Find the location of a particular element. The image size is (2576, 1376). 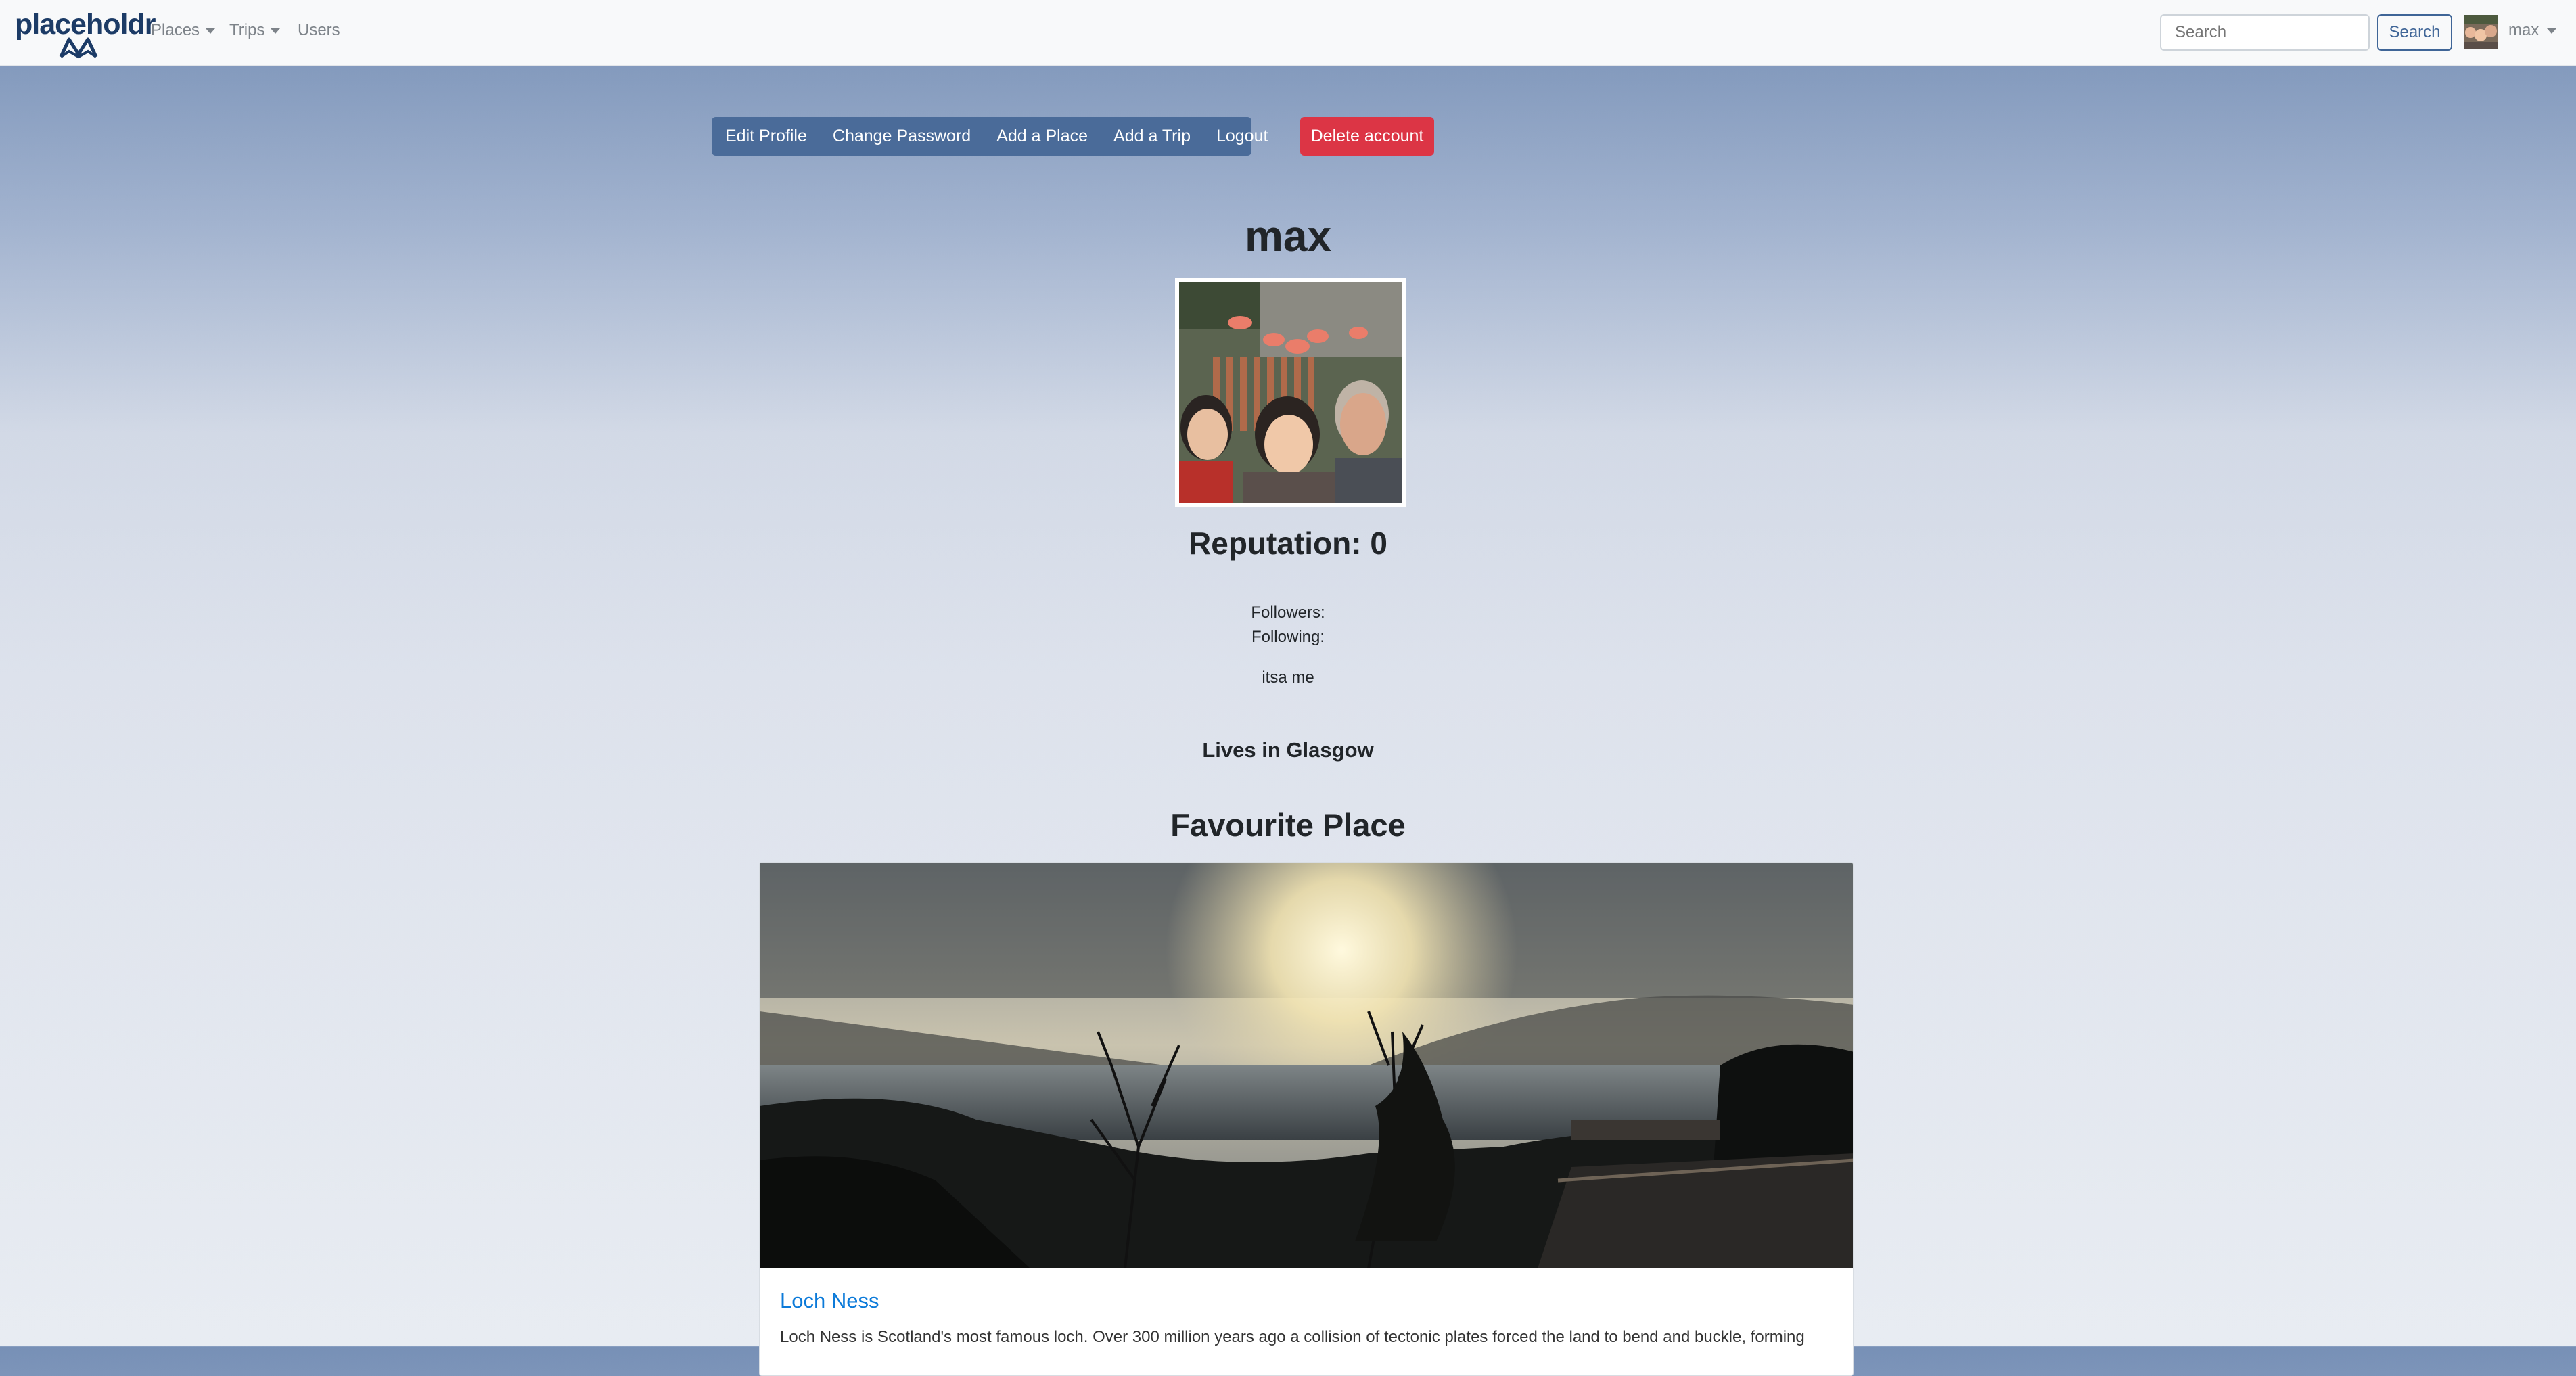

search-button: Search is located at coordinates (2414, 32).